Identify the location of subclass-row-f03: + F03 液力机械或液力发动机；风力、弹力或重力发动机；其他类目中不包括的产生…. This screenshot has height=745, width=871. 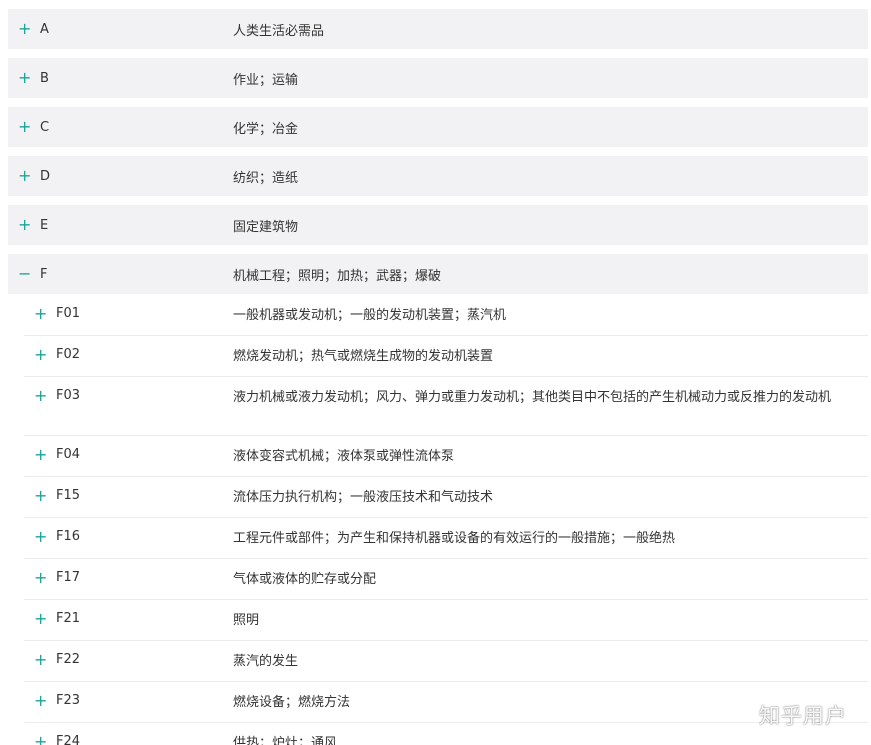
(446, 406).